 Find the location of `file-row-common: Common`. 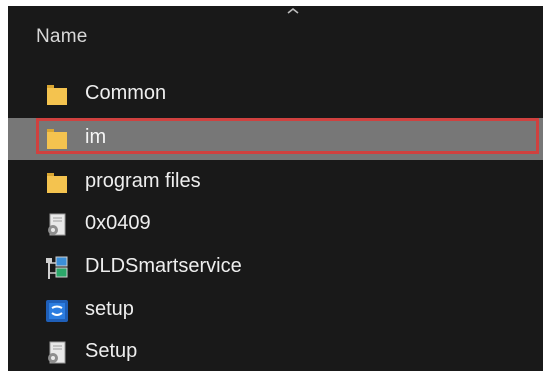

file-row-common: Common is located at coordinates (275, 95).